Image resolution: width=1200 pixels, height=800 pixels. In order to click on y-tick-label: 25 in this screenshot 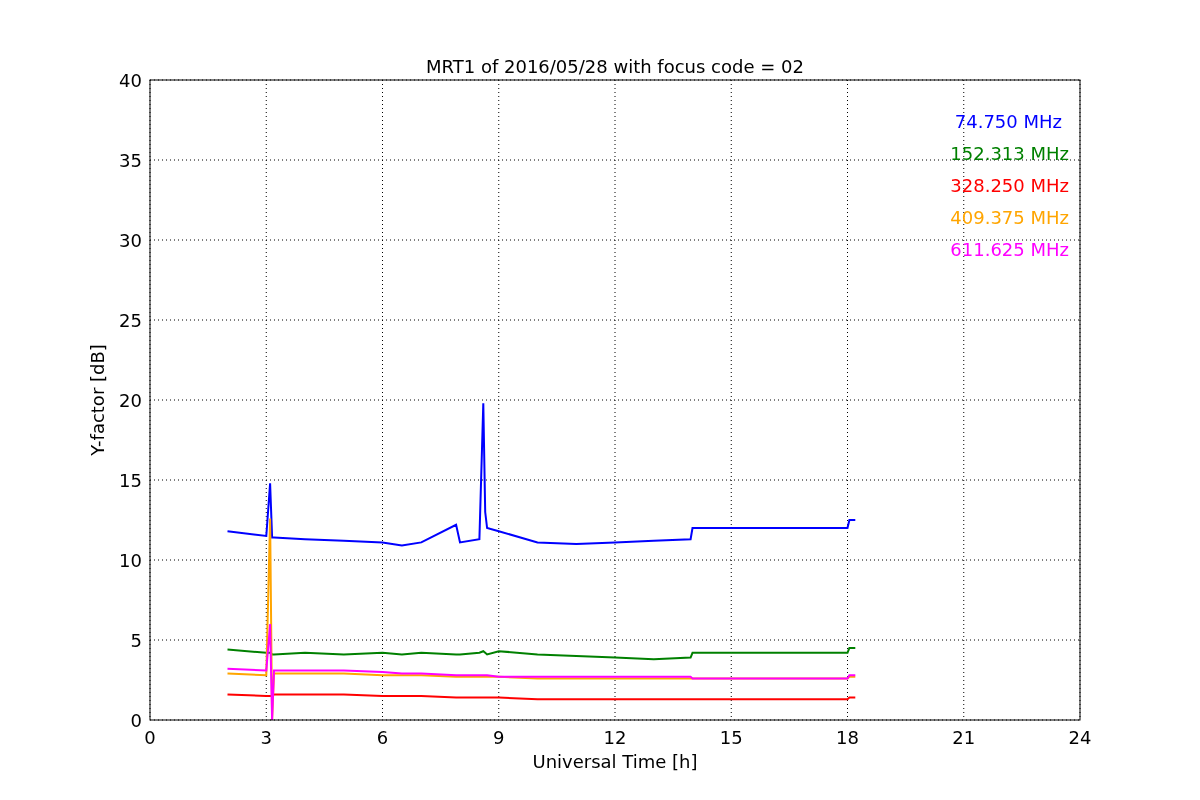, I will do `click(130, 320)`.